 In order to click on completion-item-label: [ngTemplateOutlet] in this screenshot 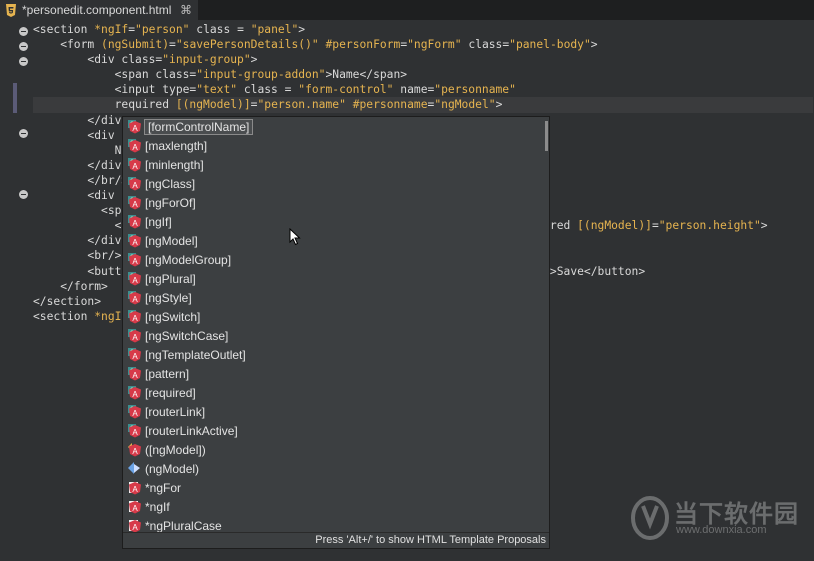, I will do `click(195, 354)`.